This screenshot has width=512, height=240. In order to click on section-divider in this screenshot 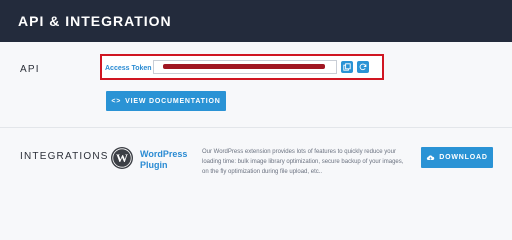, I will do `click(256, 127)`.